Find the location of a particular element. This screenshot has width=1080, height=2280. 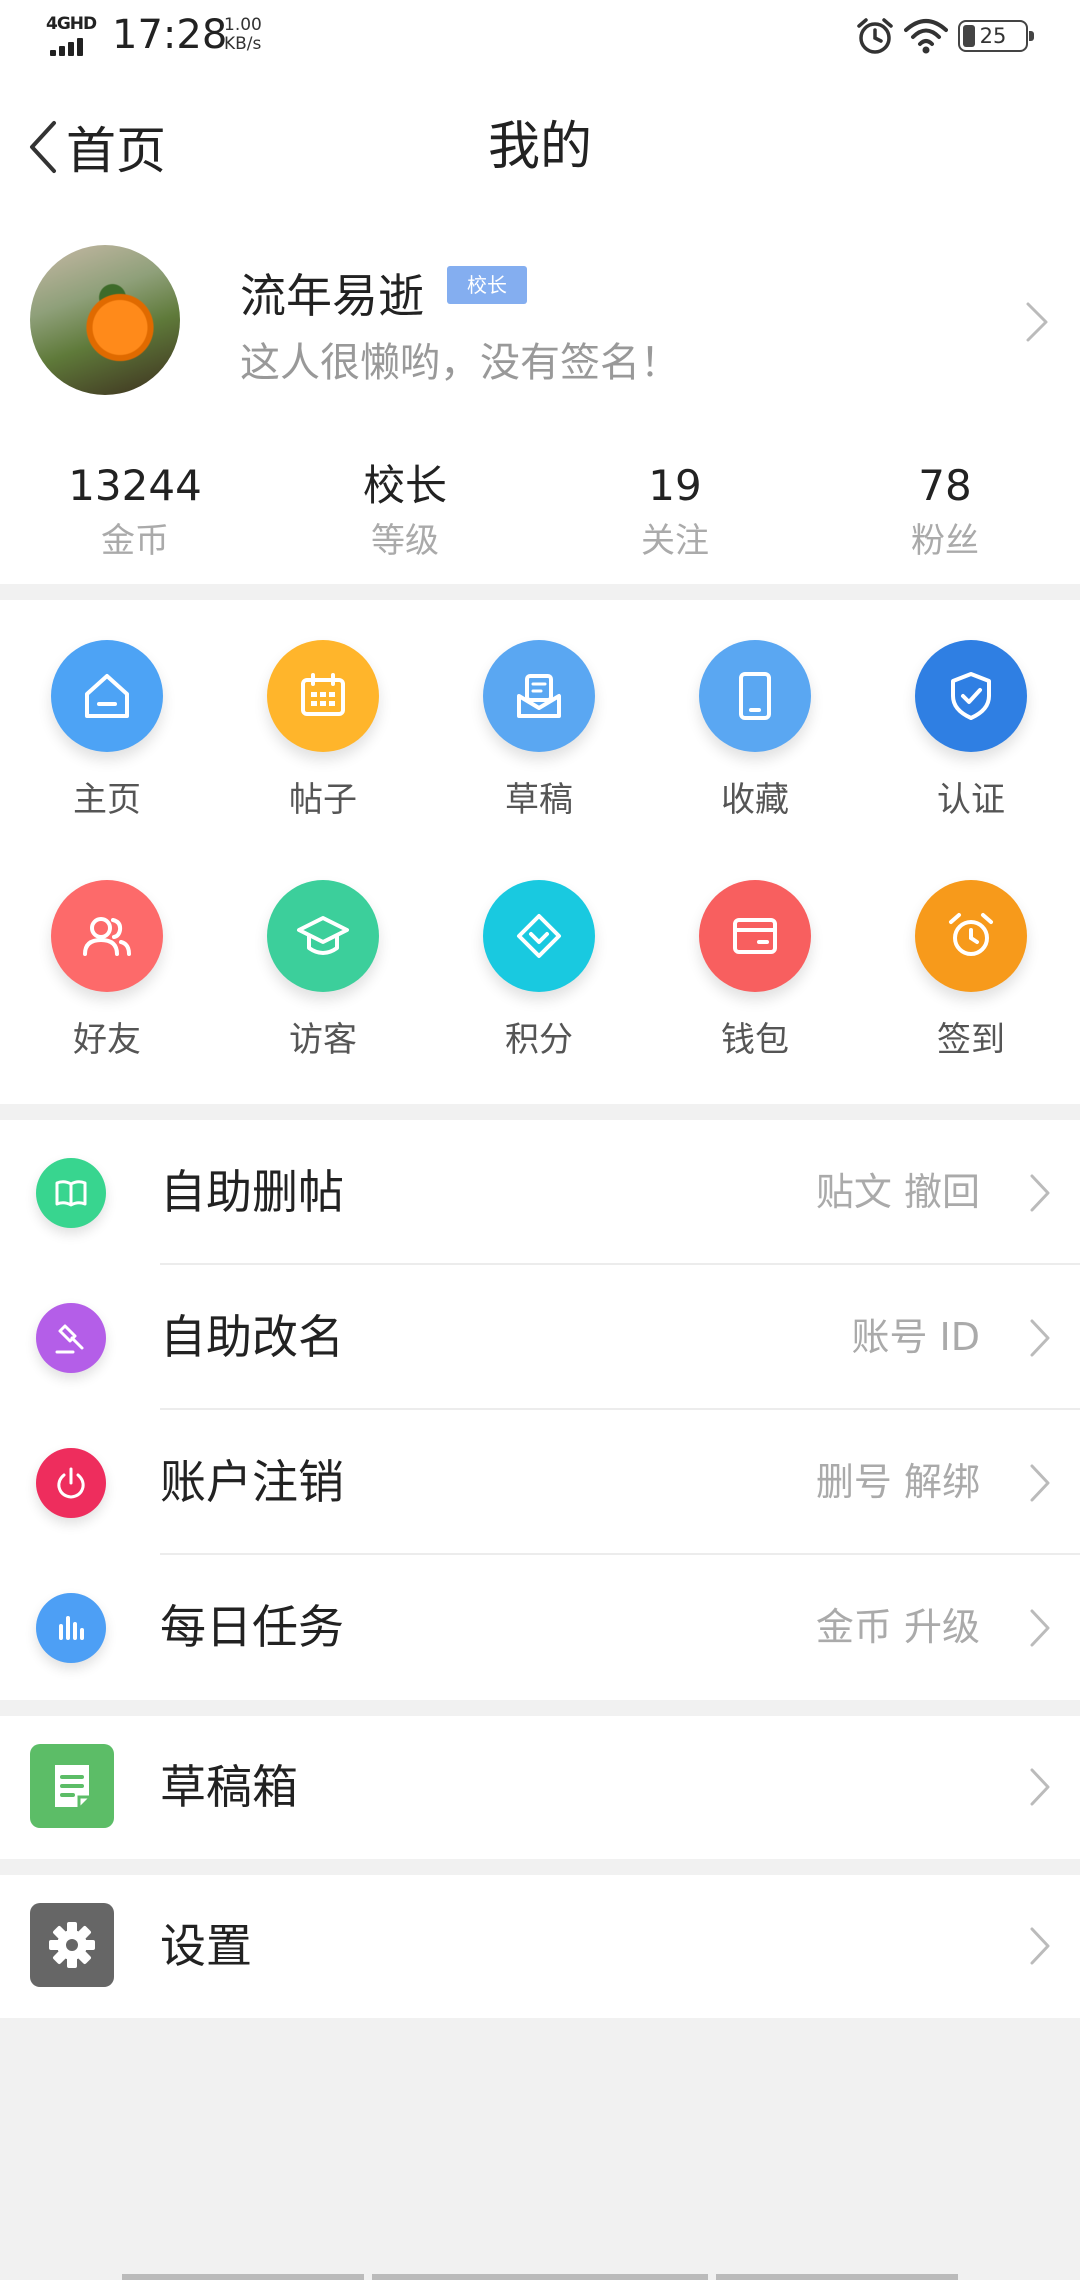

page-title: 我的 is located at coordinates (539, 147).